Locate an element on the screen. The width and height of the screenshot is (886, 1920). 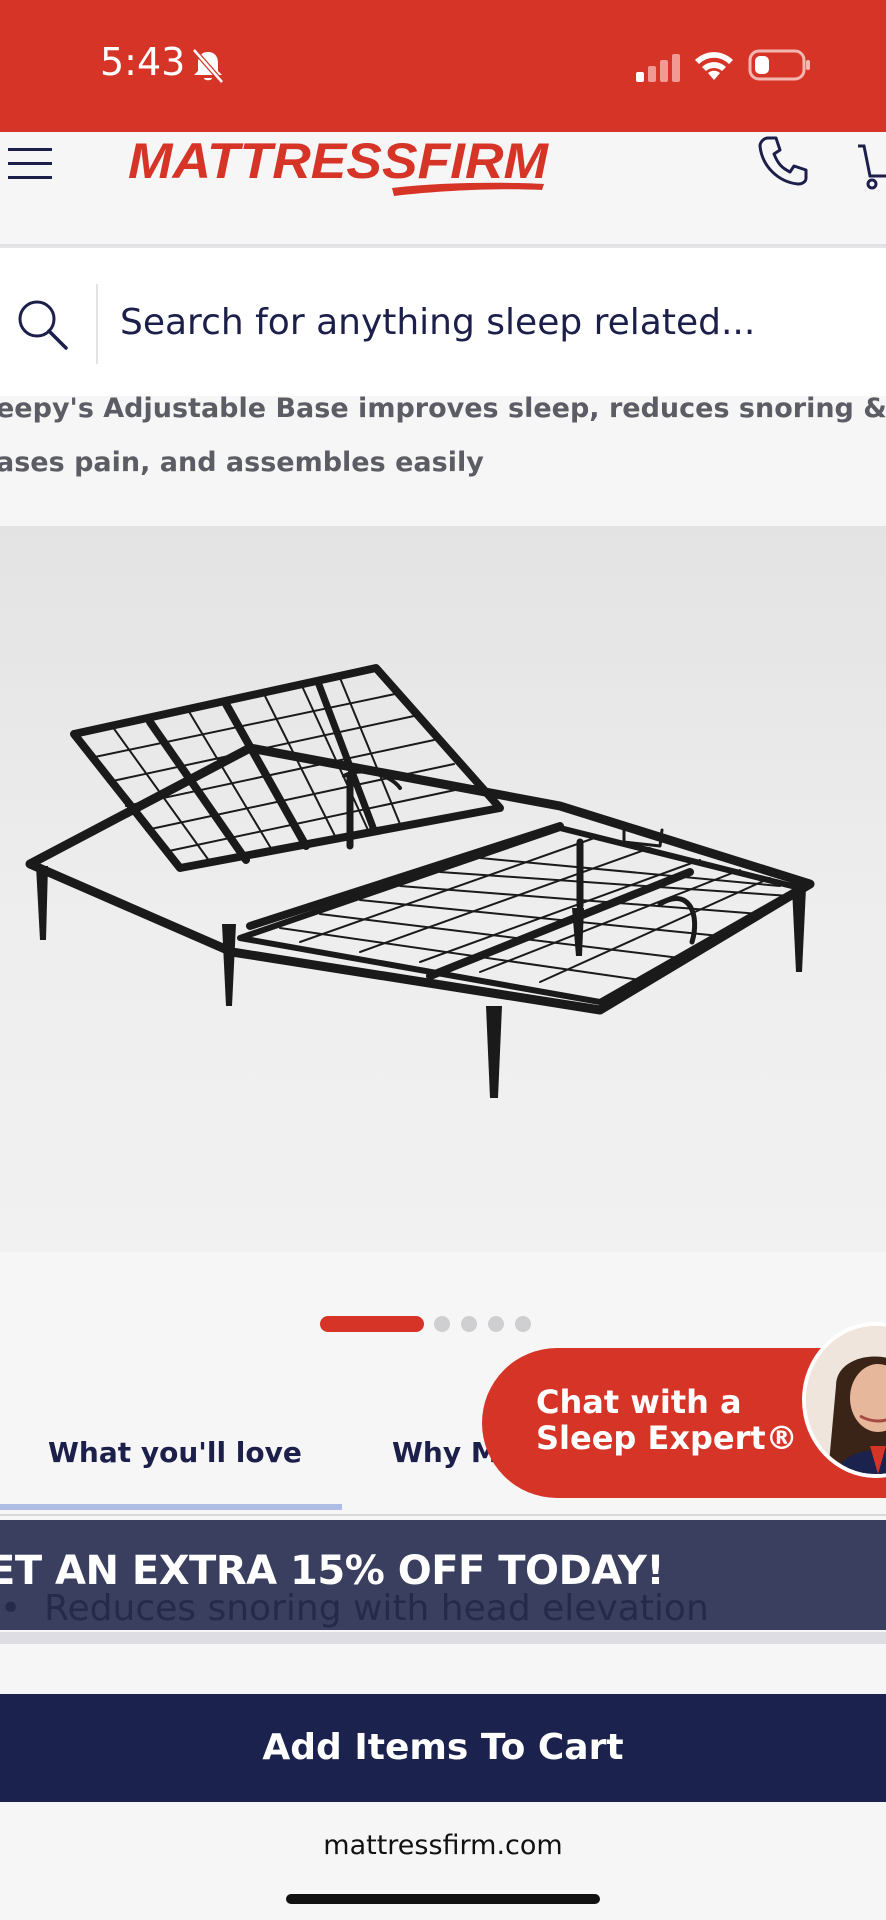
tab-why-mattress-firm: Why M is located at coordinates (445, 1452).